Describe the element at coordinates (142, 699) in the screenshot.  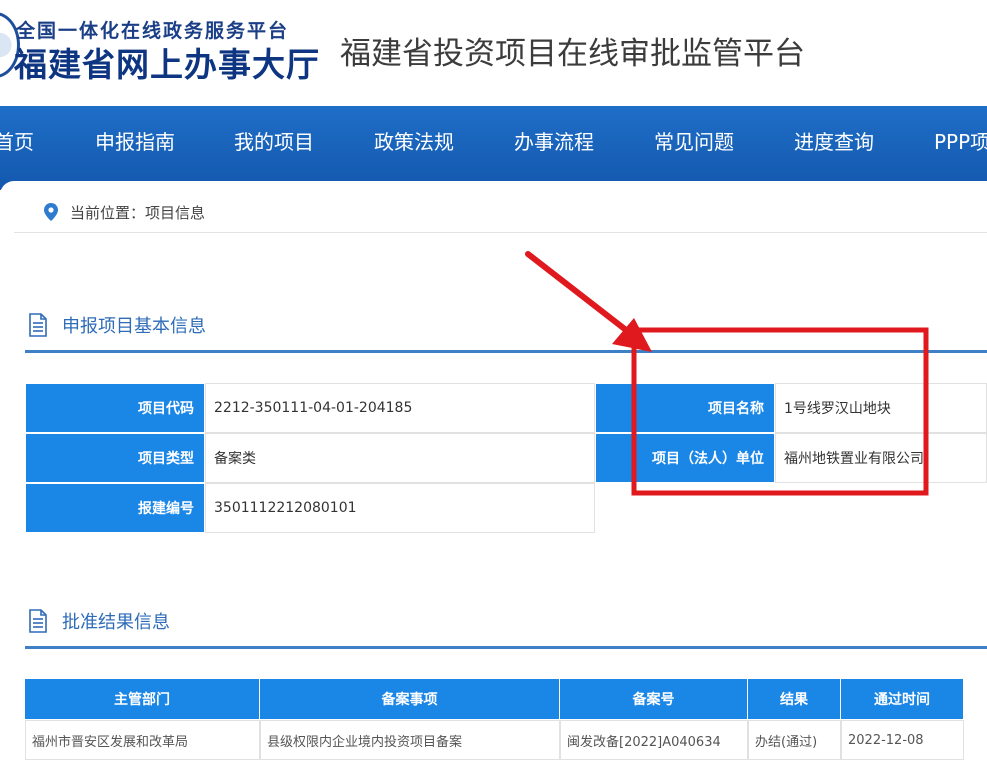
I see `table-header-department: 主管部门` at that location.